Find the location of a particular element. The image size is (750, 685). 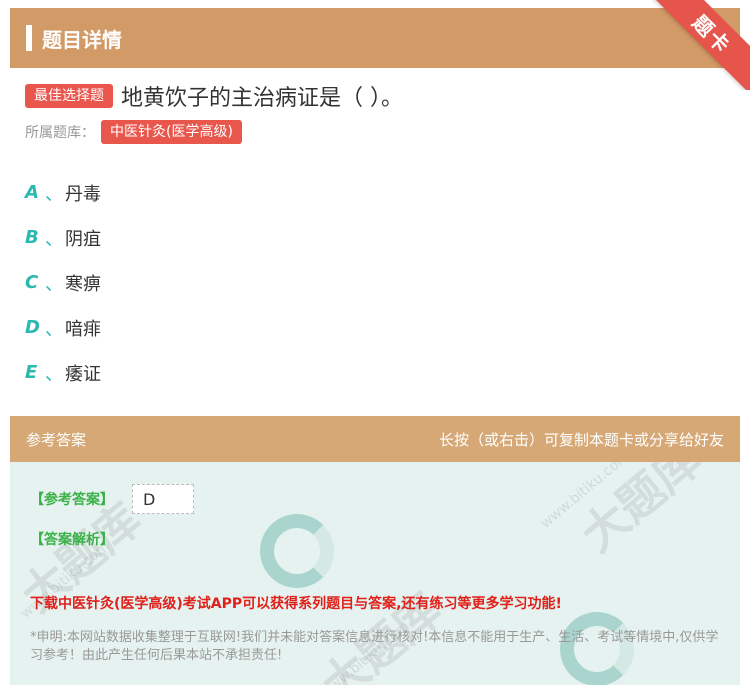

option-letter: E is located at coordinates (31, 372).